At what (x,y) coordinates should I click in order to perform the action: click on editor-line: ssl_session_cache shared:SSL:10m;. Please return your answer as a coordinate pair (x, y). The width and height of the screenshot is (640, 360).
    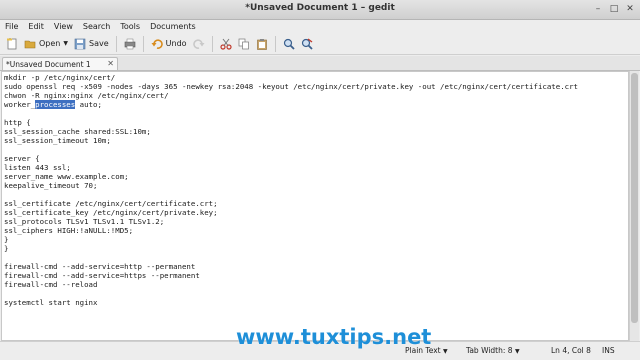
    Looking at the image, I should click on (77, 131).